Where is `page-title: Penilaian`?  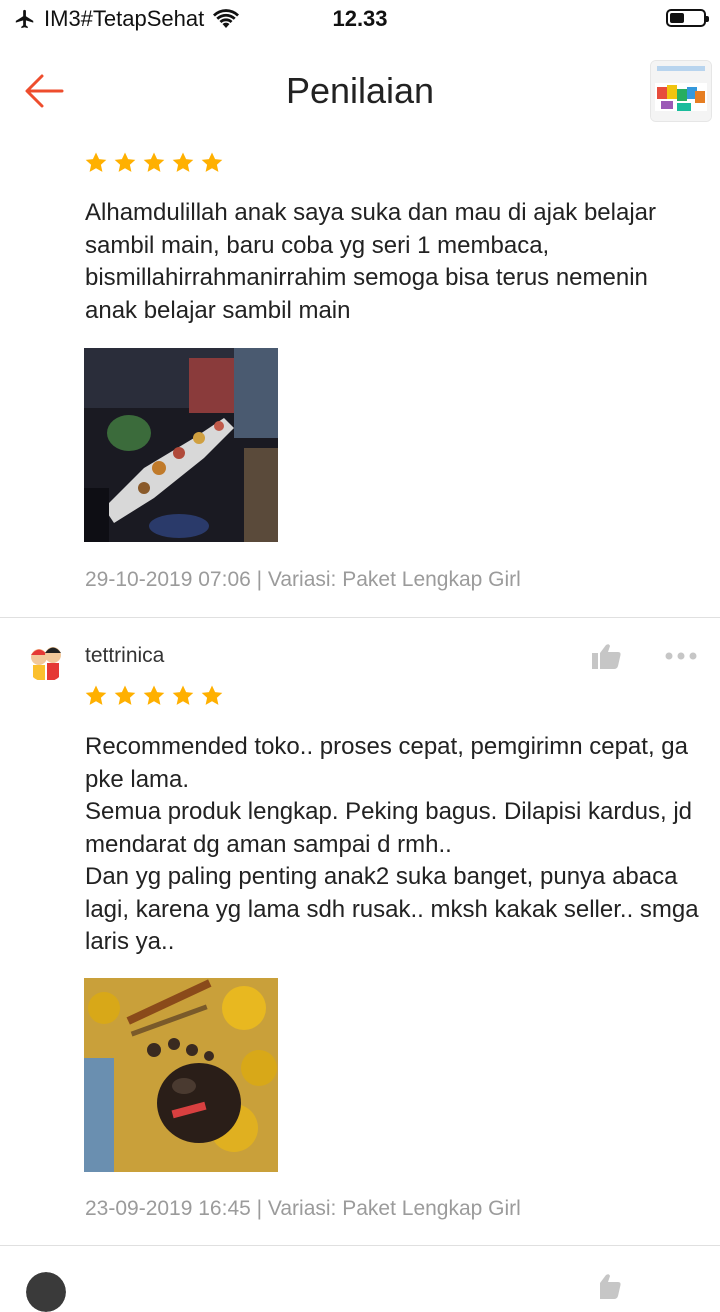
page-title: Penilaian is located at coordinates (360, 90).